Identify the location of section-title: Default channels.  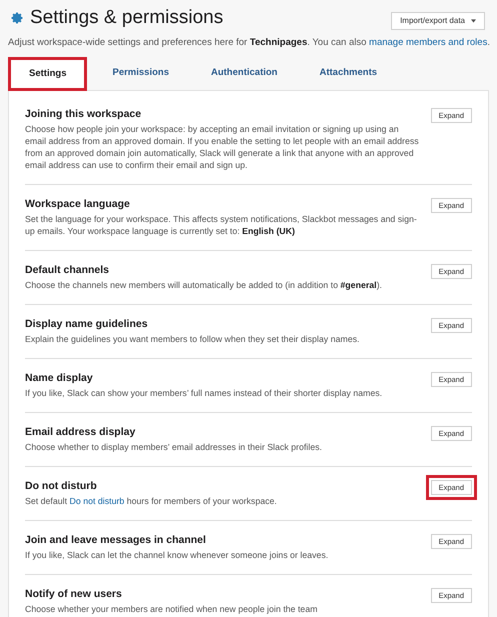
(67, 270).